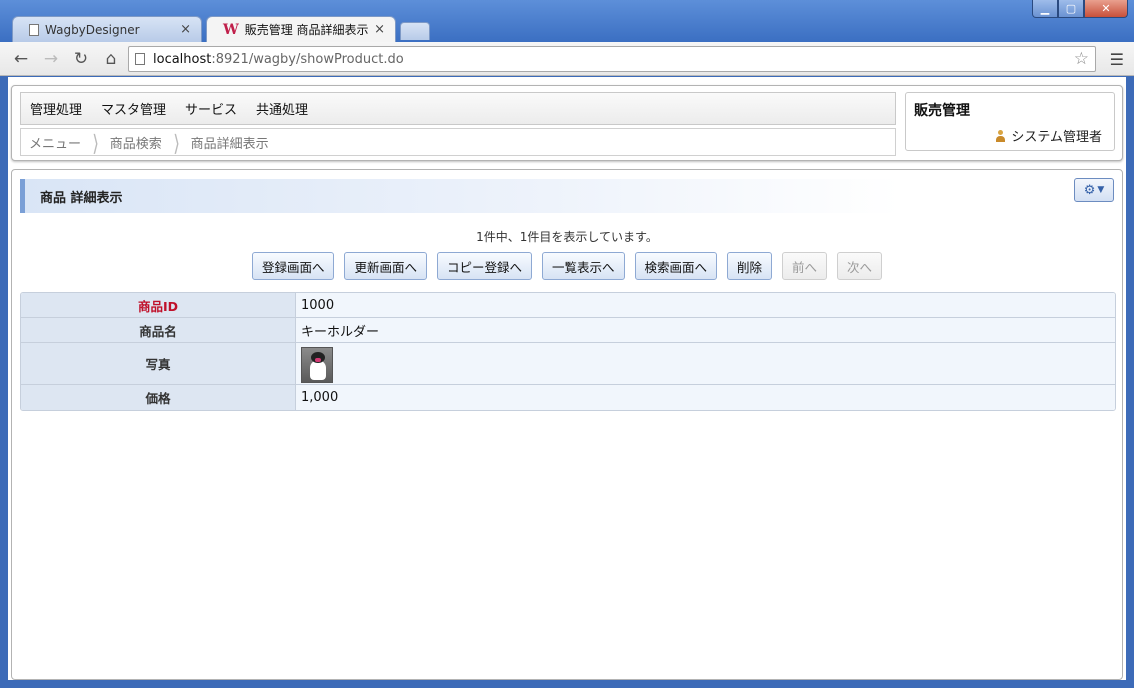 The image size is (1134, 688). What do you see at coordinates (676, 266) in the screenshot?
I see `search-screen-button: 検索画面へ` at bounding box center [676, 266].